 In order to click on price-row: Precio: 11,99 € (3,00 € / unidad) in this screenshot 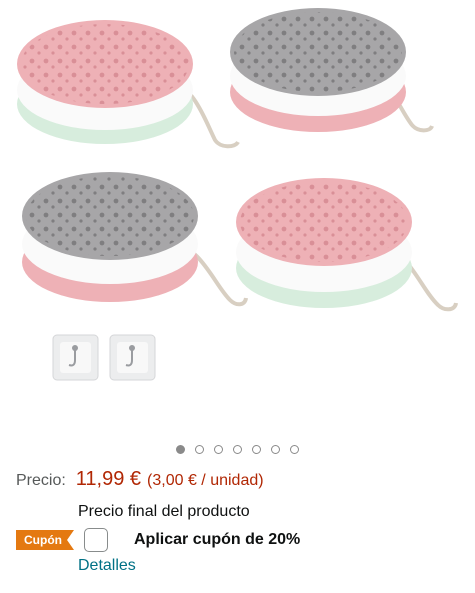, I will do `click(140, 479)`.